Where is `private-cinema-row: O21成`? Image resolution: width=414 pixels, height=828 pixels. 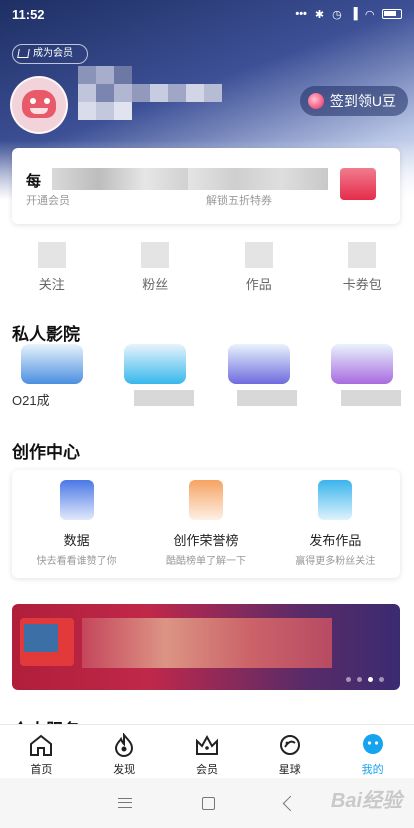 private-cinema-row: O21成 is located at coordinates (207, 377).